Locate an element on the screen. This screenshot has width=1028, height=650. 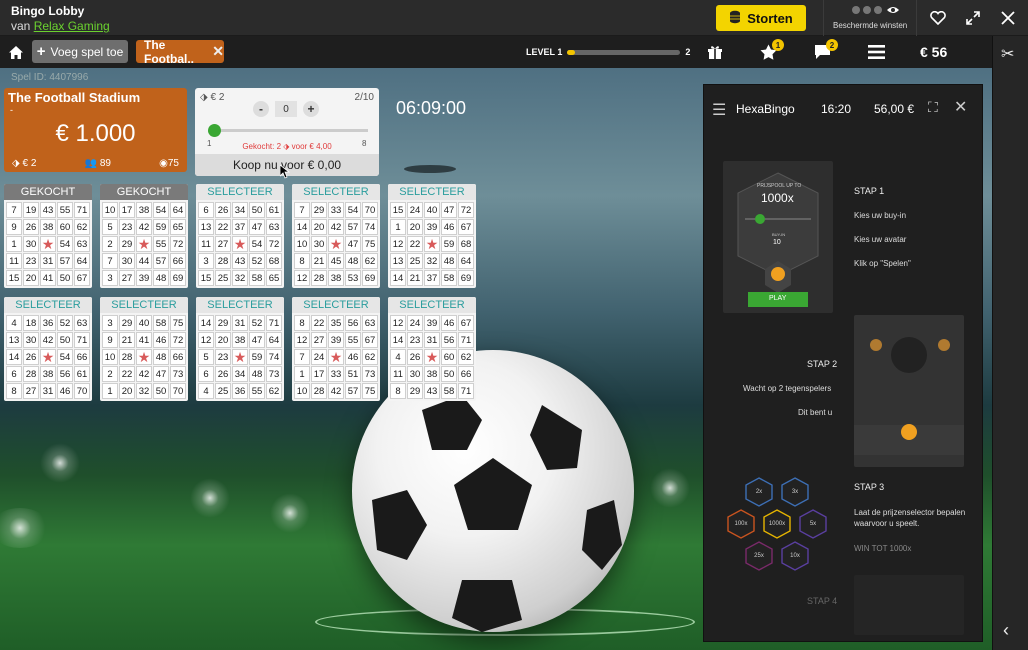
tab-close-icon: ✕ is located at coordinates (218, 51).